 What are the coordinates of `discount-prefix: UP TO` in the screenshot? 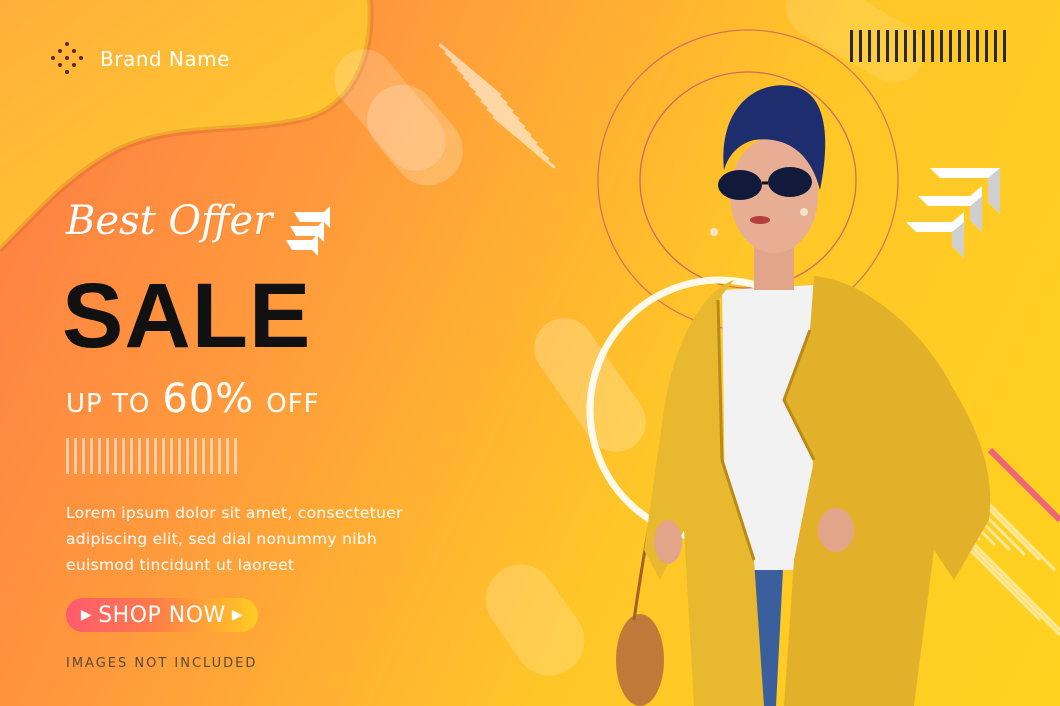 It's located at (108, 404).